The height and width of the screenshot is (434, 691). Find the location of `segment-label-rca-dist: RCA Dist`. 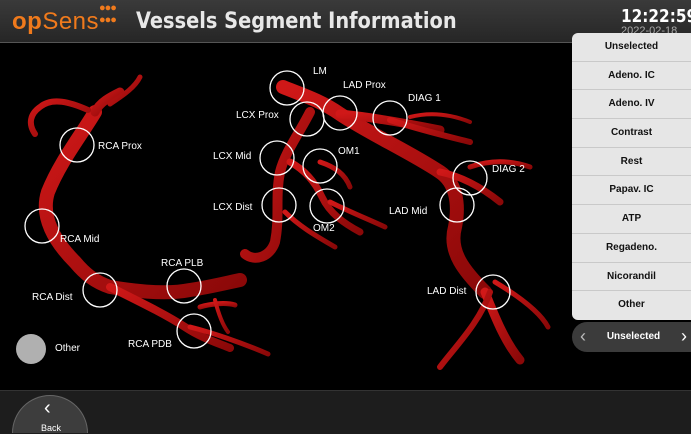

segment-label-rca-dist: RCA Dist is located at coordinates (52, 297).